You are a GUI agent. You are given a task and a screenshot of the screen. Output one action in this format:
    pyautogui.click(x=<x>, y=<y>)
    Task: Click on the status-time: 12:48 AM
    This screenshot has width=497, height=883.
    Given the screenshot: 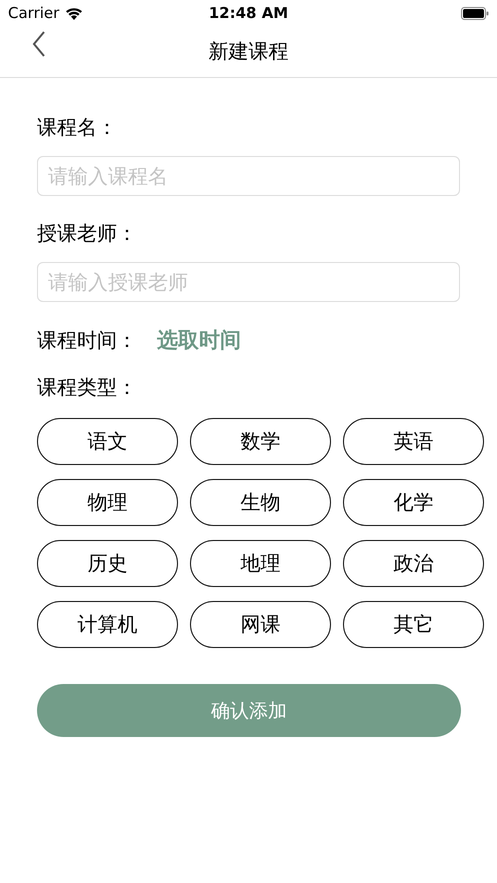 What is the action you would take?
    pyautogui.click(x=249, y=13)
    